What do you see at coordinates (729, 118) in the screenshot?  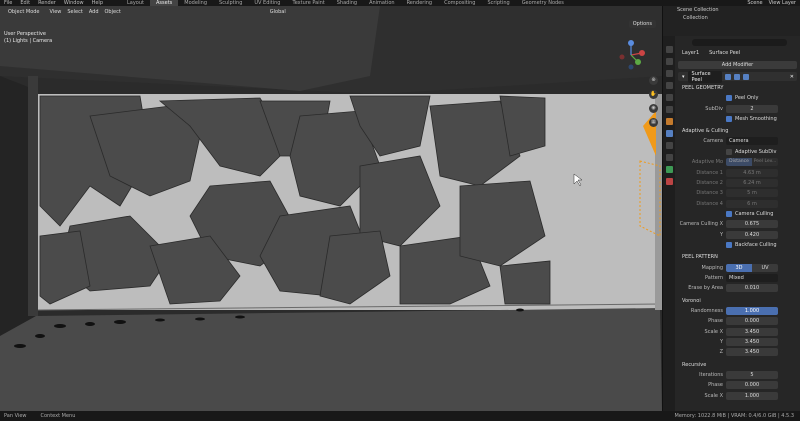 I see `mesh-smoothing-checkbox` at bounding box center [729, 118].